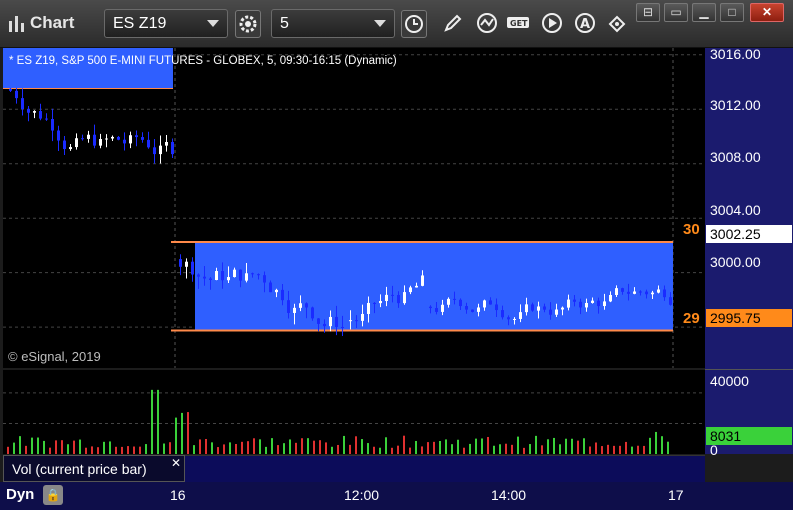 The image size is (793, 510). Describe the element at coordinates (396, 496) in the screenshot. I see `time-axis: Dyn 🔒 16 12:00 14:00 17` at that location.